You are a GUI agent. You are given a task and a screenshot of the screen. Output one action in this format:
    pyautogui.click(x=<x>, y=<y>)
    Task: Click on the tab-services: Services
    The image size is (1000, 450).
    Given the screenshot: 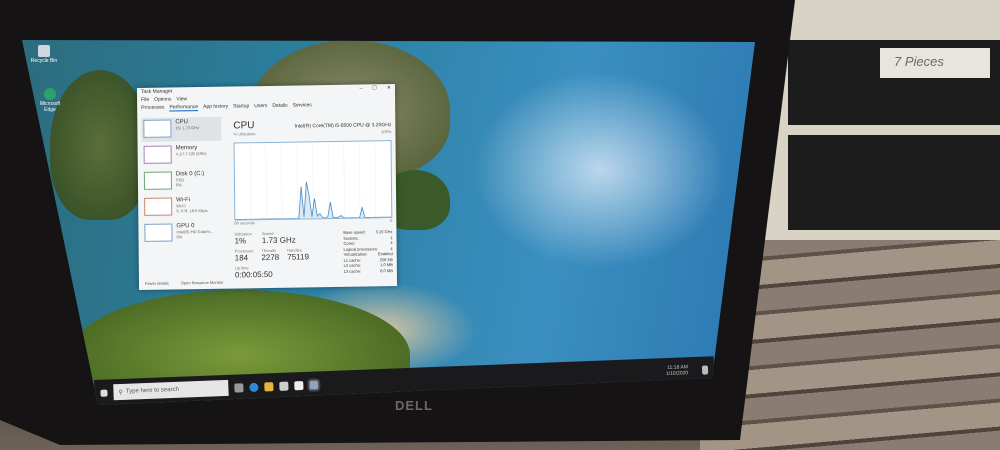 What is the action you would take?
    pyautogui.click(x=302, y=105)
    